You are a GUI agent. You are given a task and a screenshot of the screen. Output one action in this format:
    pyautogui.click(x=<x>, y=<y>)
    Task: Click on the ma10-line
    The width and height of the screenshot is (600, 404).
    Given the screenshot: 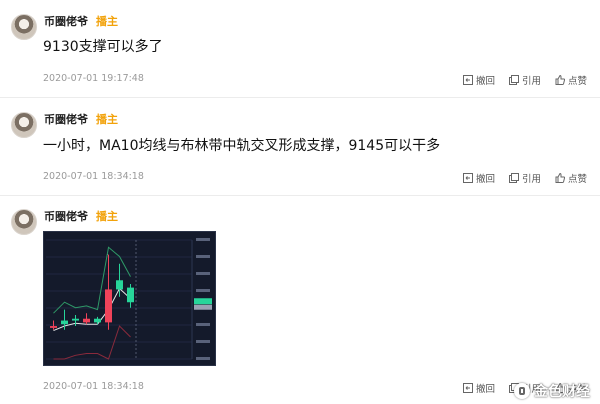 What is the action you would take?
    pyautogui.click(x=92, y=309)
    